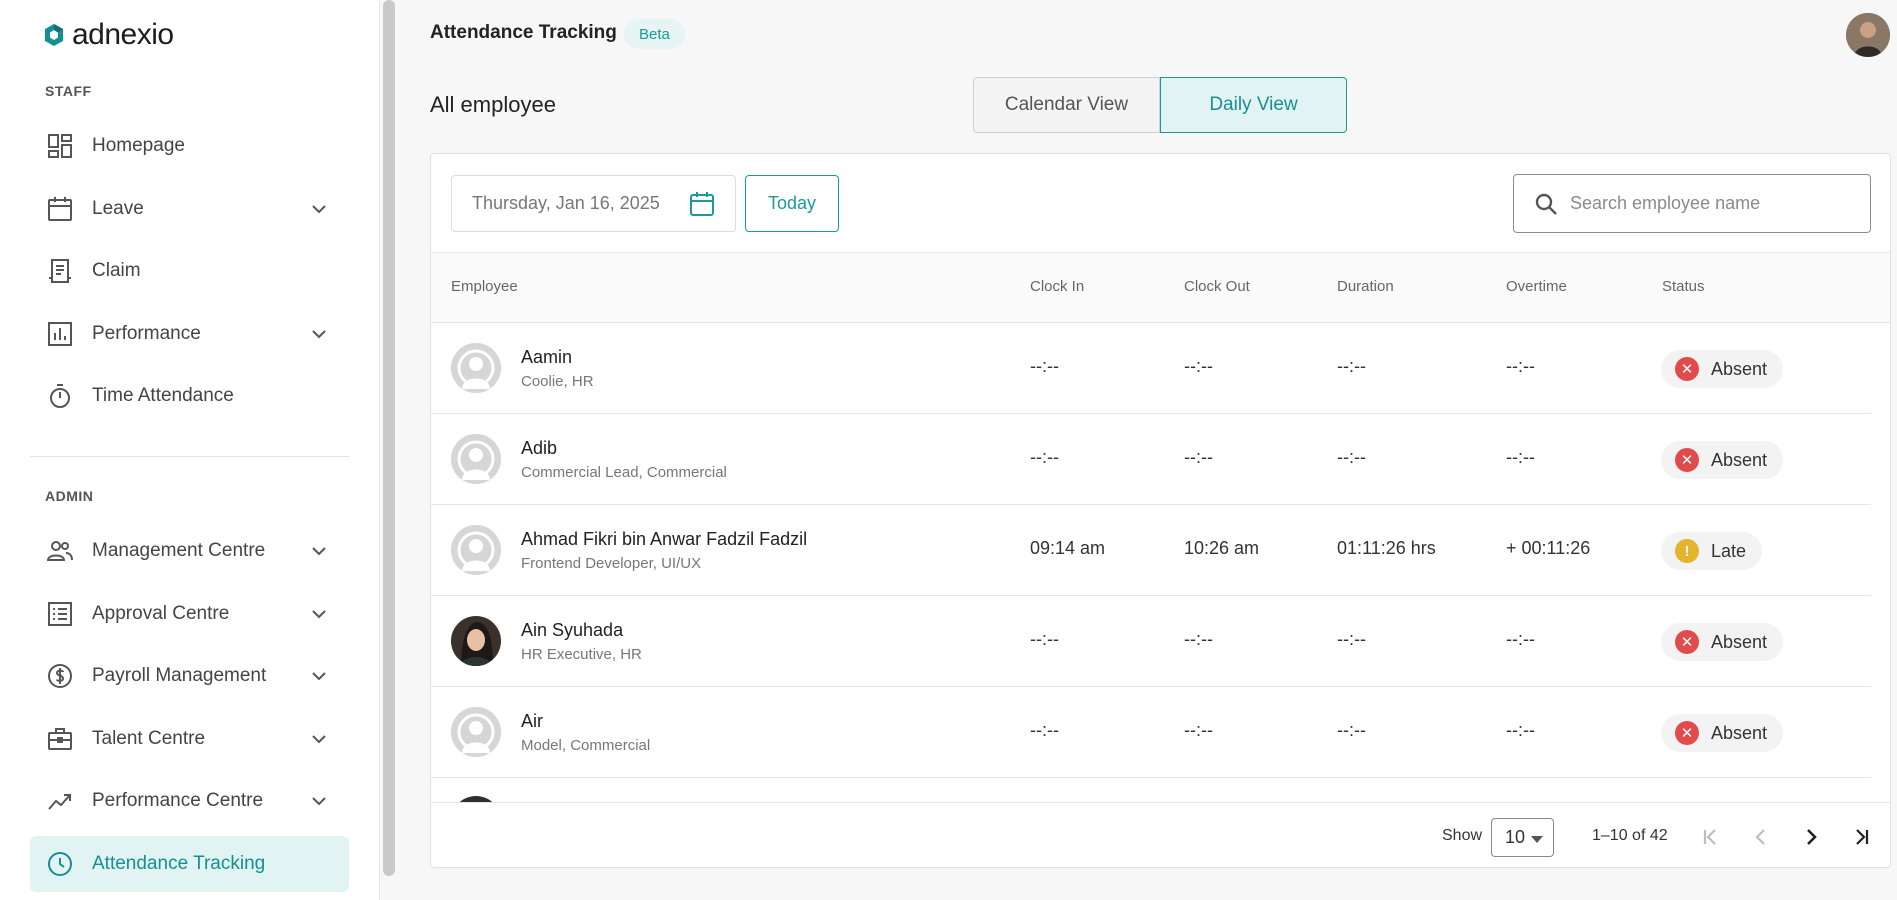 The height and width of the screenshot is (900, 1897). I want to click on avatar-photo, so click(476, 641).